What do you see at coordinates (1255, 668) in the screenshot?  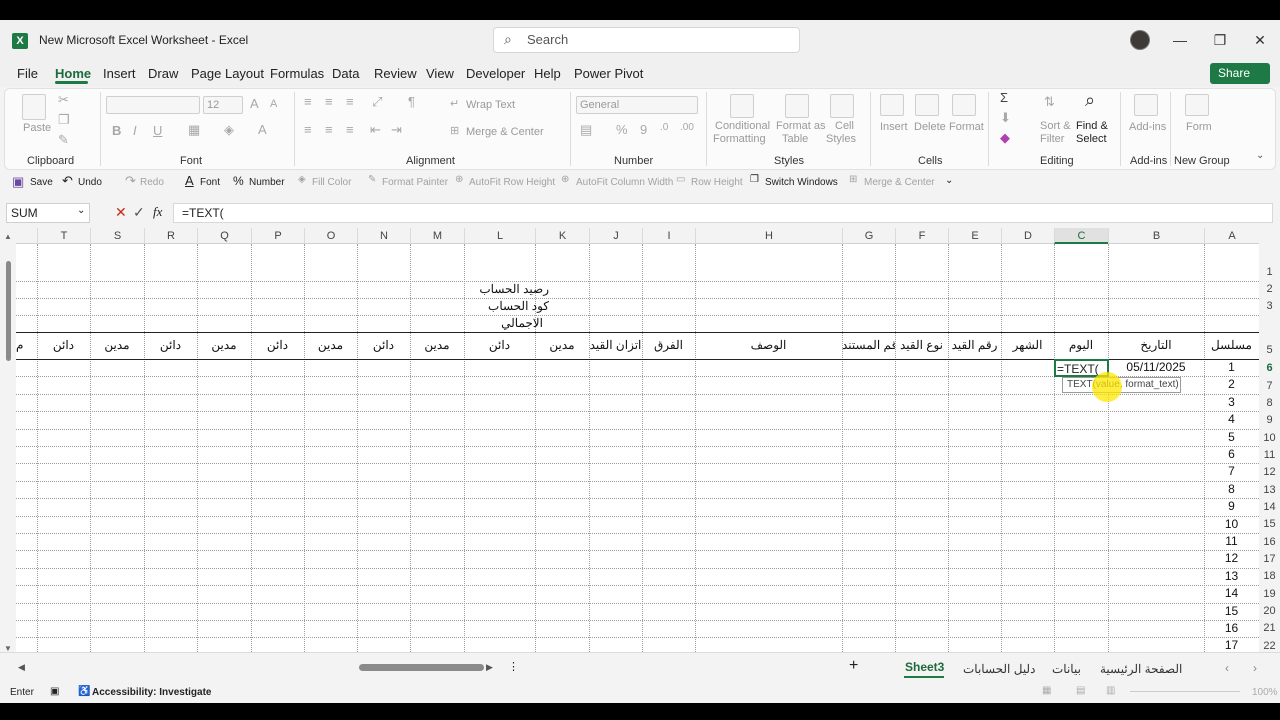 I see `next-sheet-icon: ›` at bounding box center [1255, 668].